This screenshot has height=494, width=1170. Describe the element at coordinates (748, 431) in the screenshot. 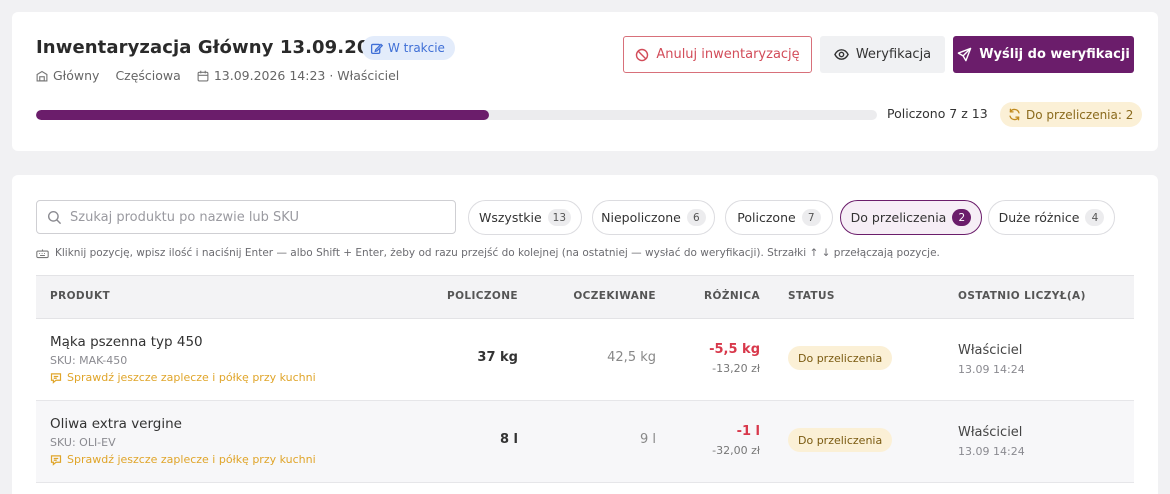

I see `difference-quantity: -1 l` at that location.